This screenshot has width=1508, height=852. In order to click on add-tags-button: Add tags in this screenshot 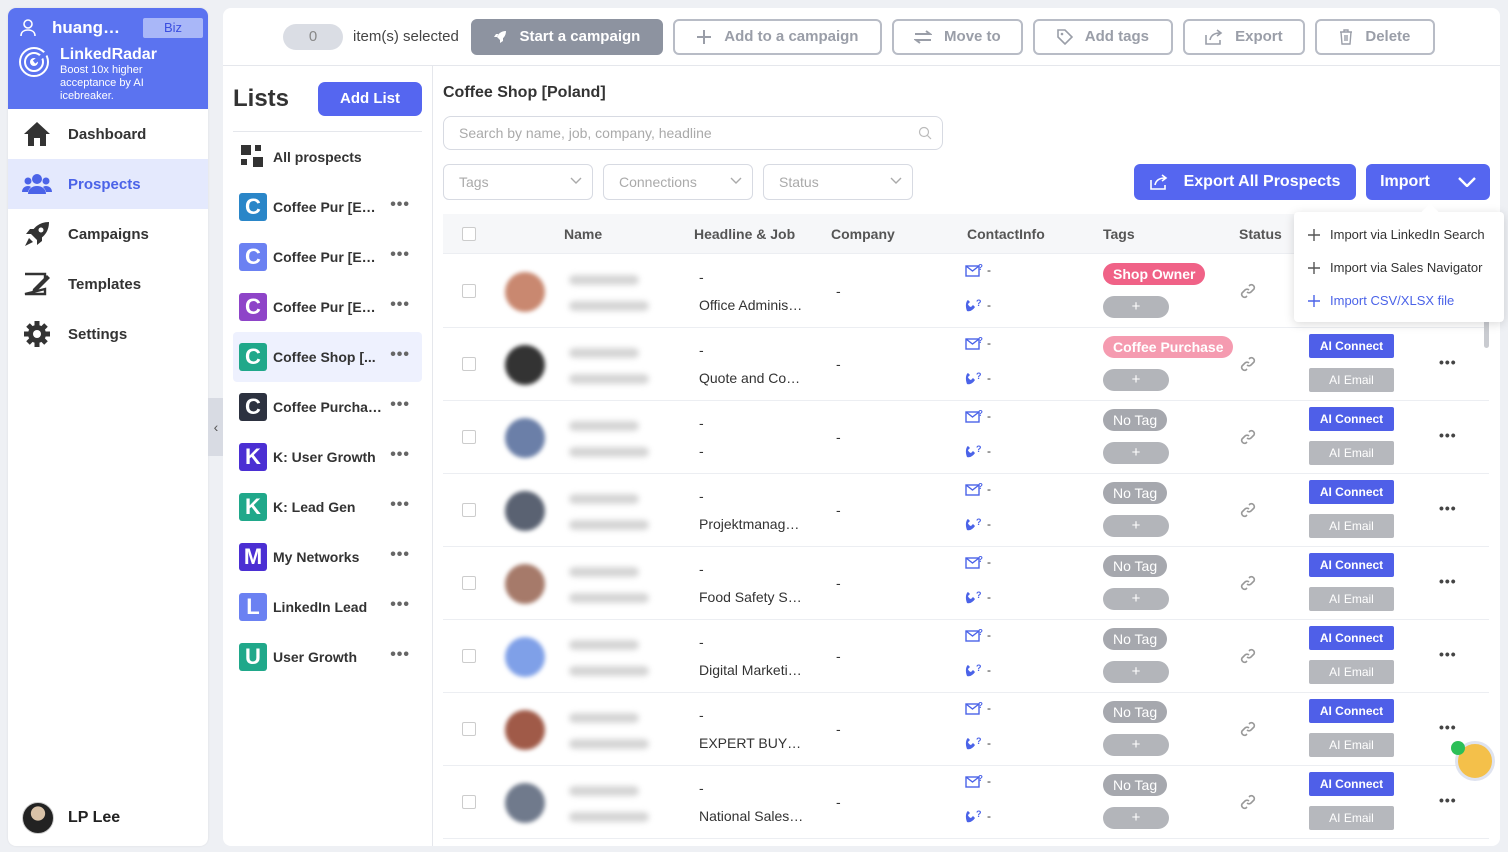, I will do `click(1102, 36)`.